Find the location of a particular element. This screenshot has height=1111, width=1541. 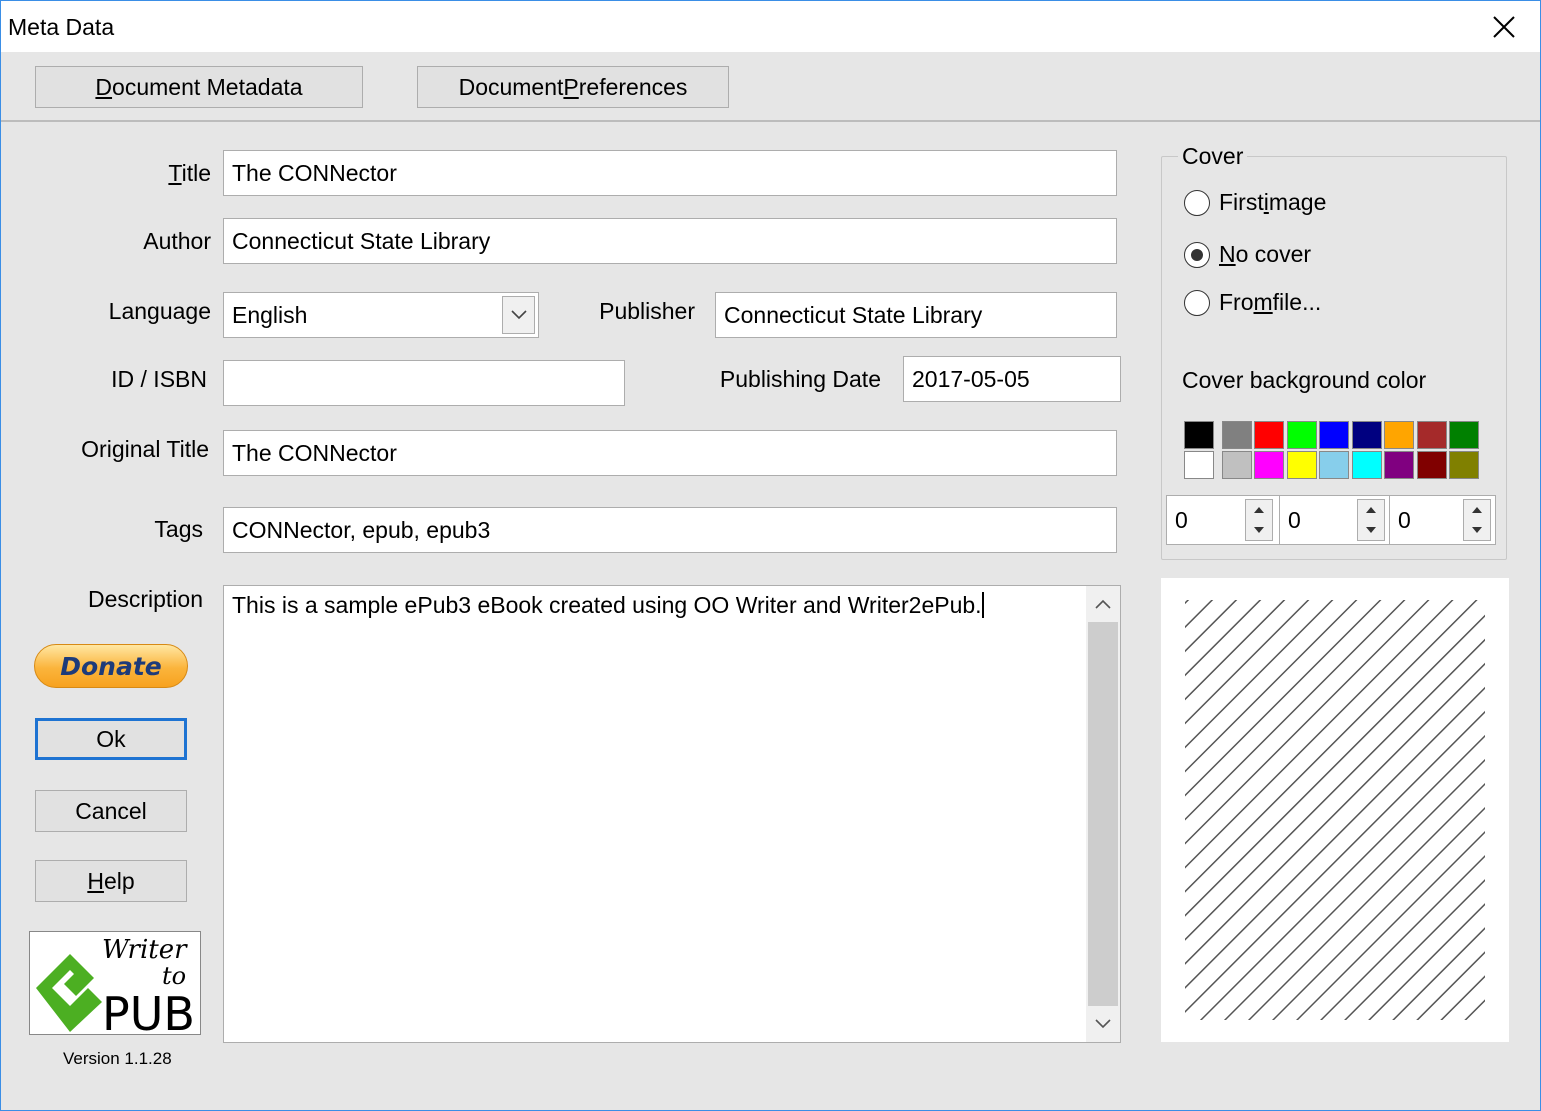

logo-to-text: to is located at coordinates (174, 976).